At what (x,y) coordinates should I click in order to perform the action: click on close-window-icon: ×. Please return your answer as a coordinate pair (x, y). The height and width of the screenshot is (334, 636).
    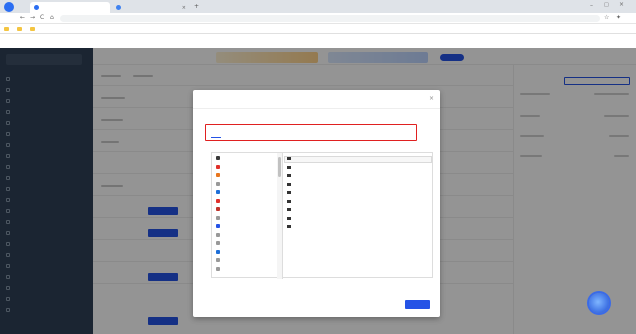
    Looking at the image, I should click on (621, 4).